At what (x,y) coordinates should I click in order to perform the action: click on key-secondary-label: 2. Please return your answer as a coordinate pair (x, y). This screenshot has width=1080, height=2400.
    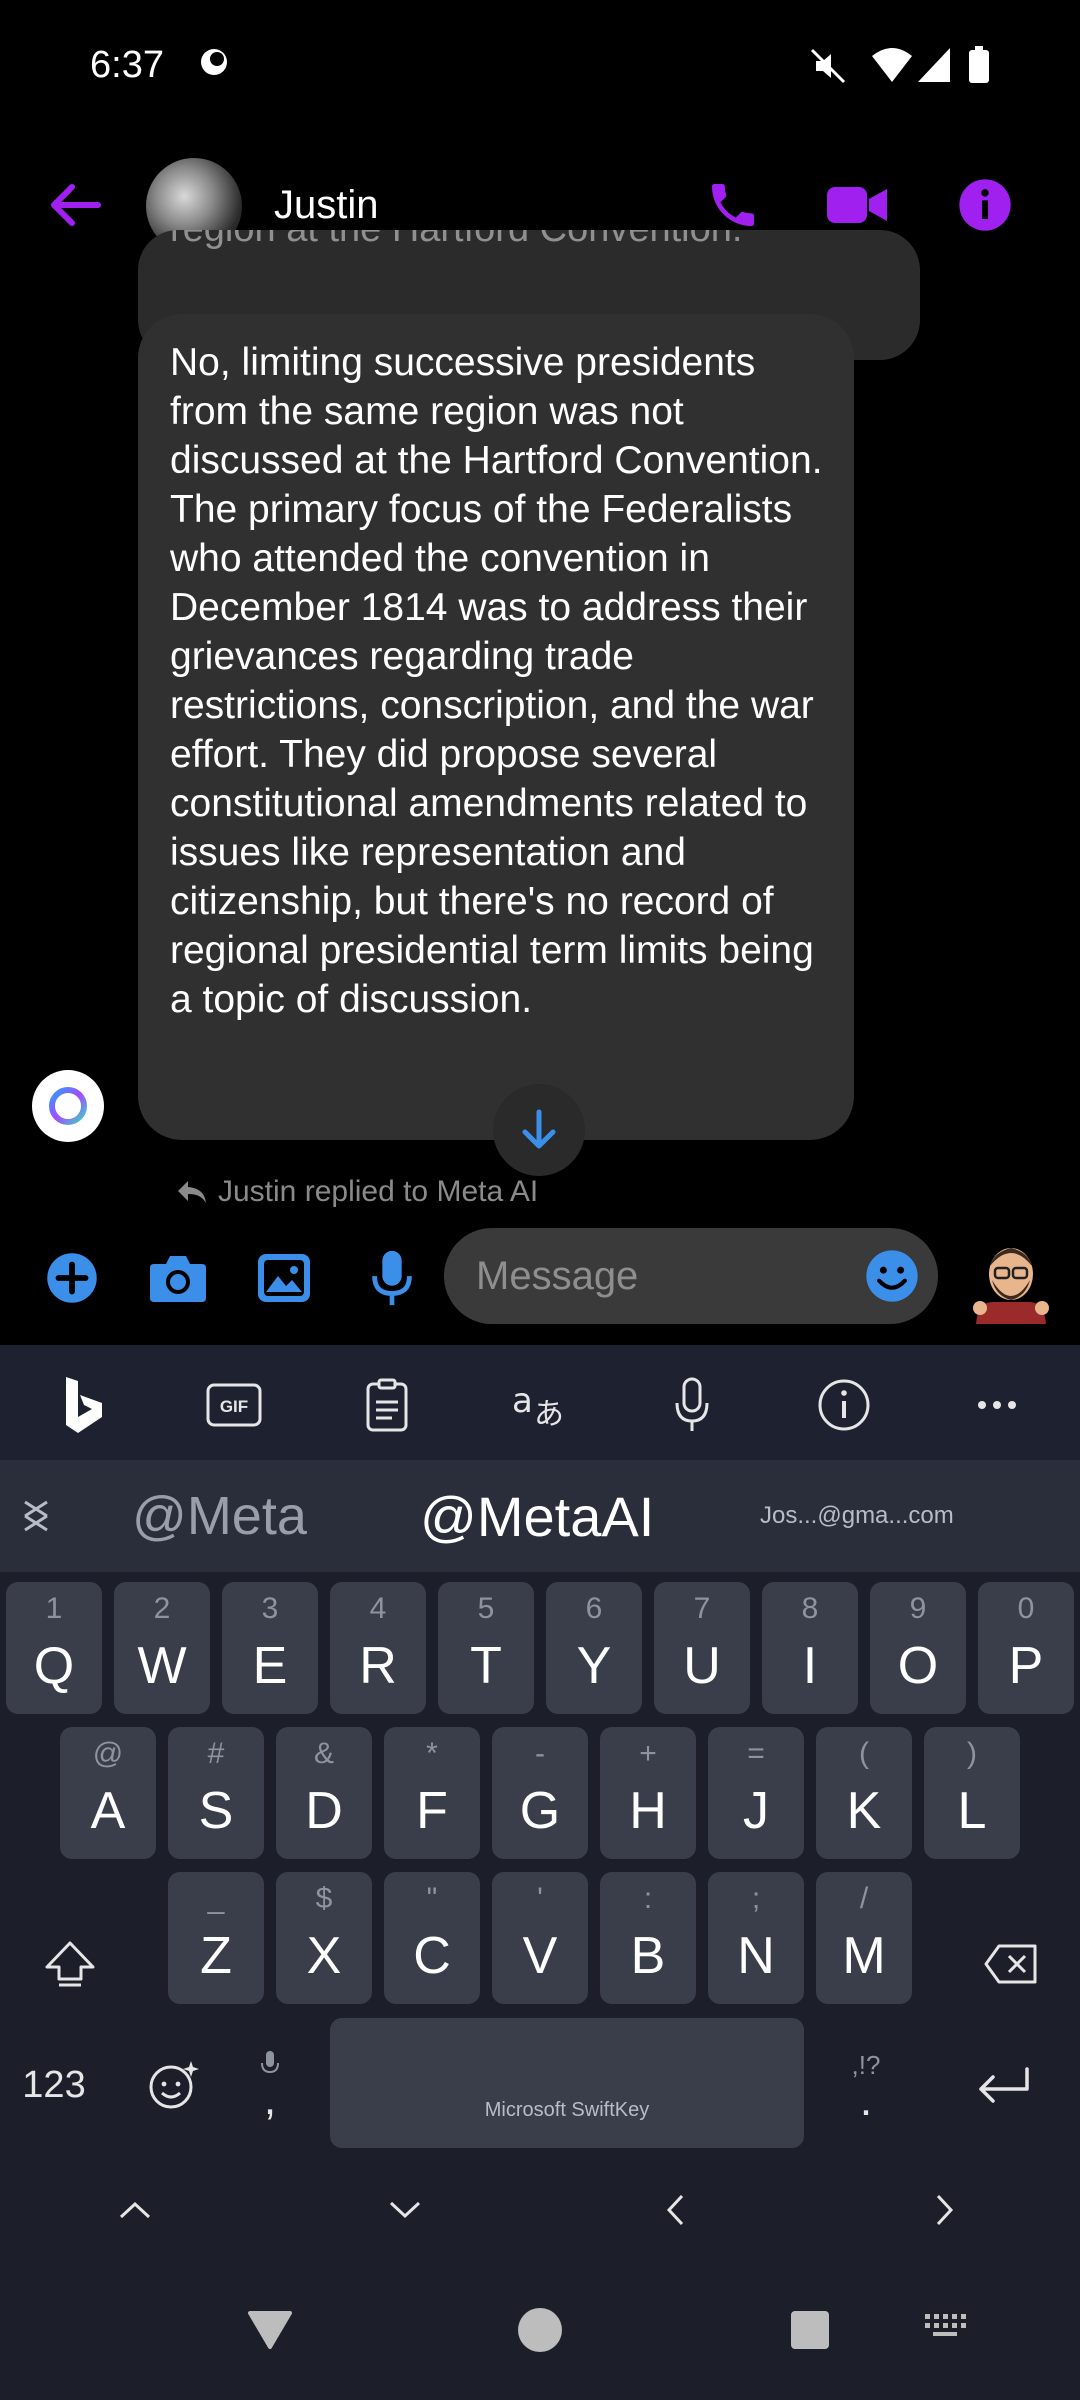
    Looking at the image, I should click on (162, 1608).